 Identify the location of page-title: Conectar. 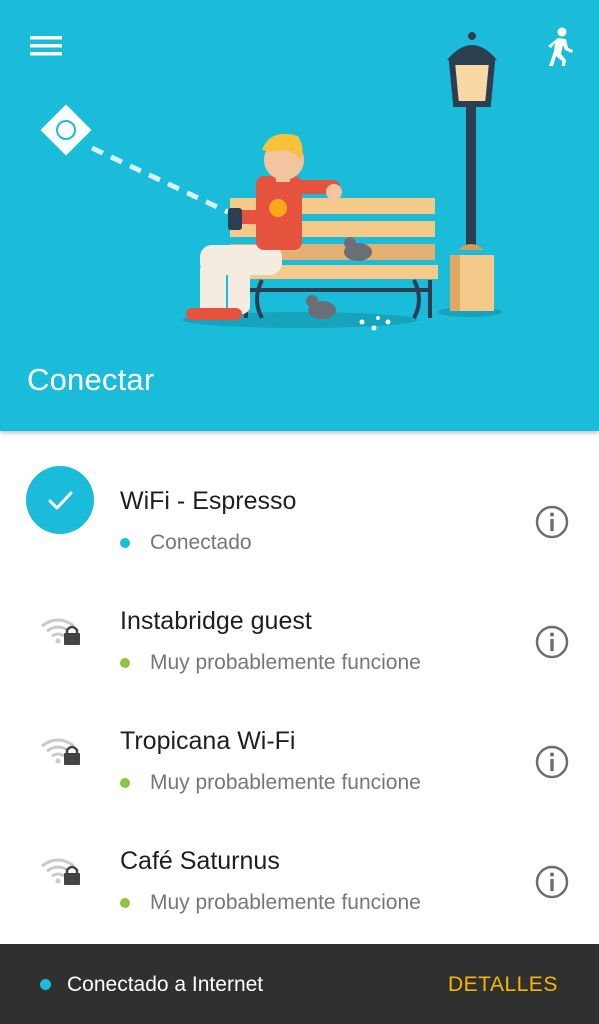
(91, 379).